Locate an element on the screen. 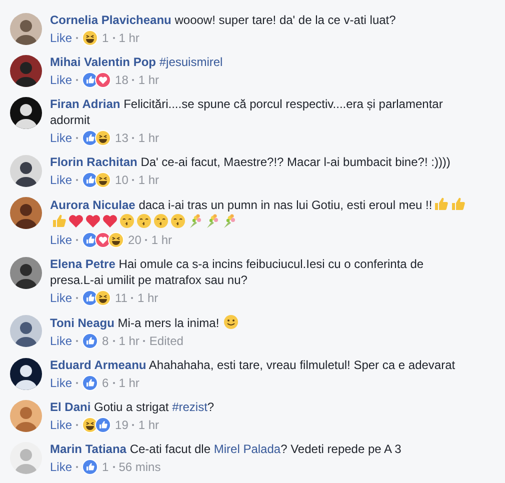 The width and height of the screenshot is (505, 483). comment-text: Aurora Niculae daca i-ai tras un pumn in nas lui Gotiu, esti eroul meu !! is located at coordinates (260, 213).